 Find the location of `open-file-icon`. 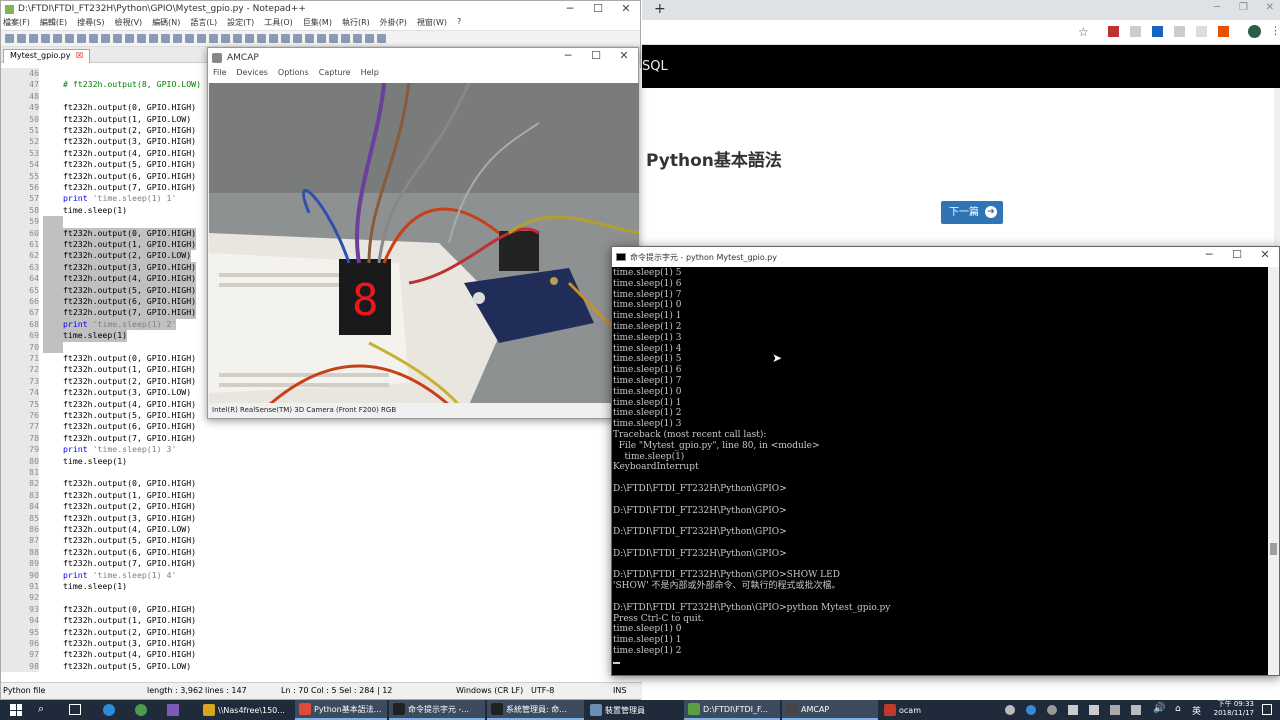

open-file-icon is located at coordinates (21, 38).